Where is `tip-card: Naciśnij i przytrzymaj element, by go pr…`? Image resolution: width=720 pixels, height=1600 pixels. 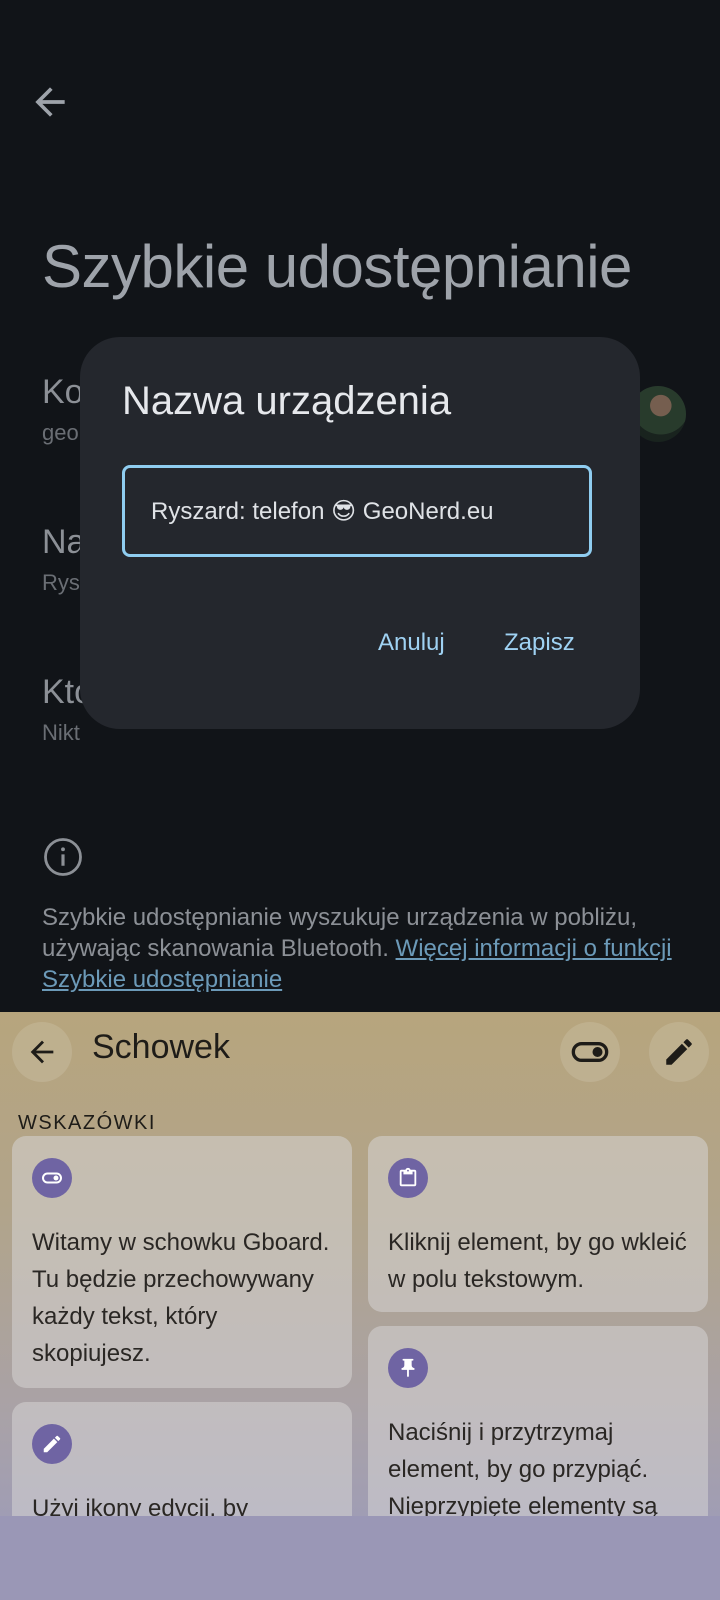
tip-card: Naciśnij i przytrzymaj element, by go pr… is located at coordinates (538, 1421).